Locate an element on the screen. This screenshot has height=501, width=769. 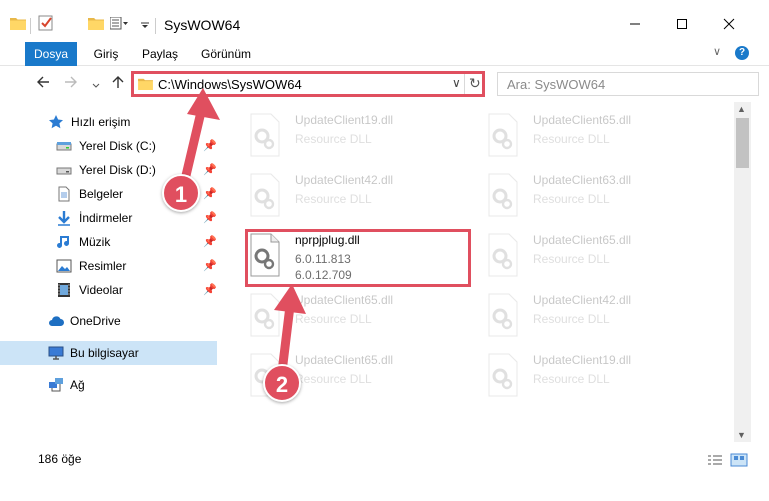
nav-item-pictures: Resimler 📌 is located at coordinates (108, 266).